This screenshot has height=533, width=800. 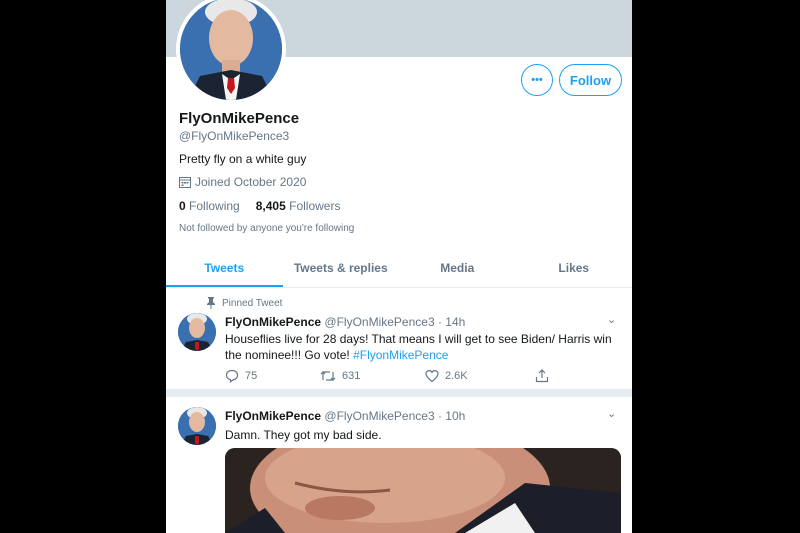 I want to click on profile-tabs: Tweets Tweets & replies Media Likes, so click(x=399, y=269).